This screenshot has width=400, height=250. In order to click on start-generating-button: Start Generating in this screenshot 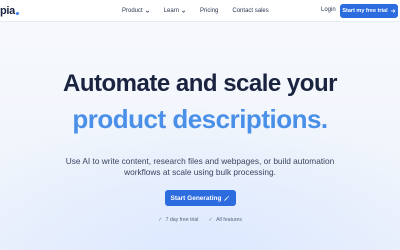, I will do `click(200, 198)`.